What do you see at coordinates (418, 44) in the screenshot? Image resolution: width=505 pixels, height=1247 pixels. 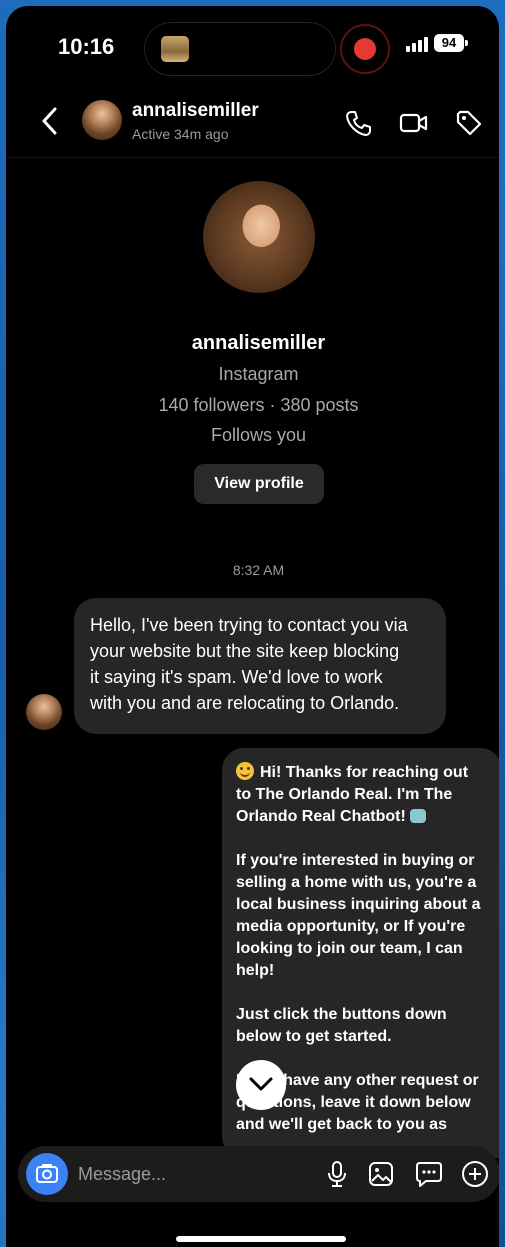 I see `signal-icon` at bounding box center [418, 44].